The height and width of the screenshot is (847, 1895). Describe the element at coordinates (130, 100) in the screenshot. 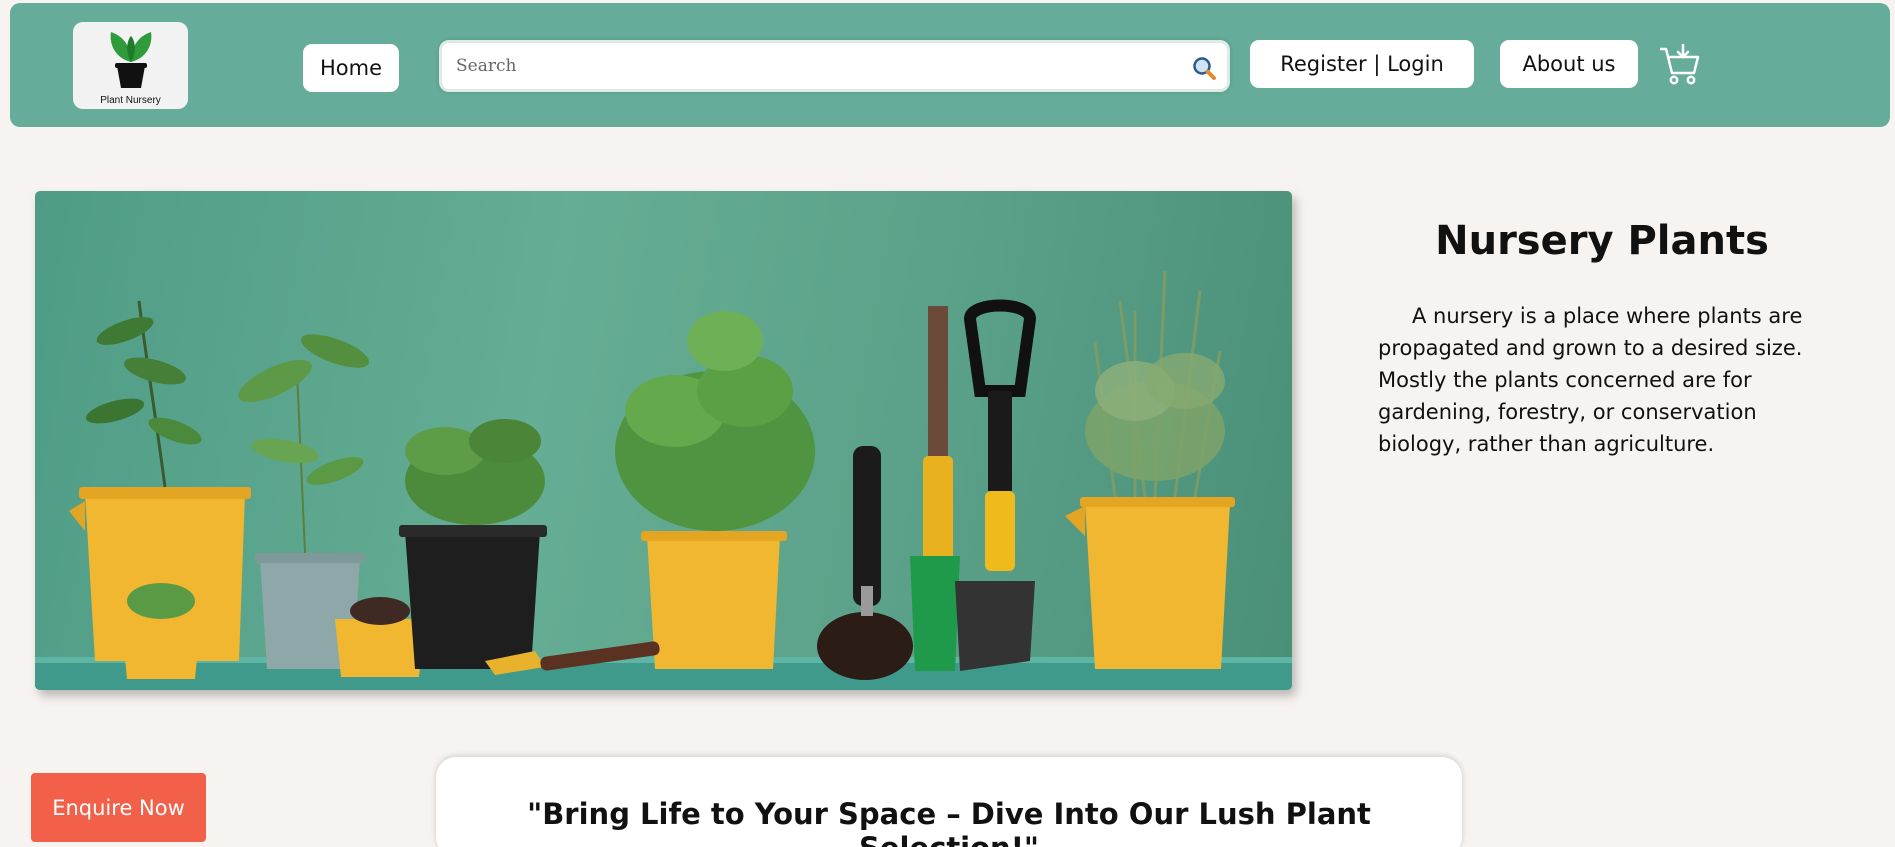

I see `logo-text: Plant Nursery` at that location.